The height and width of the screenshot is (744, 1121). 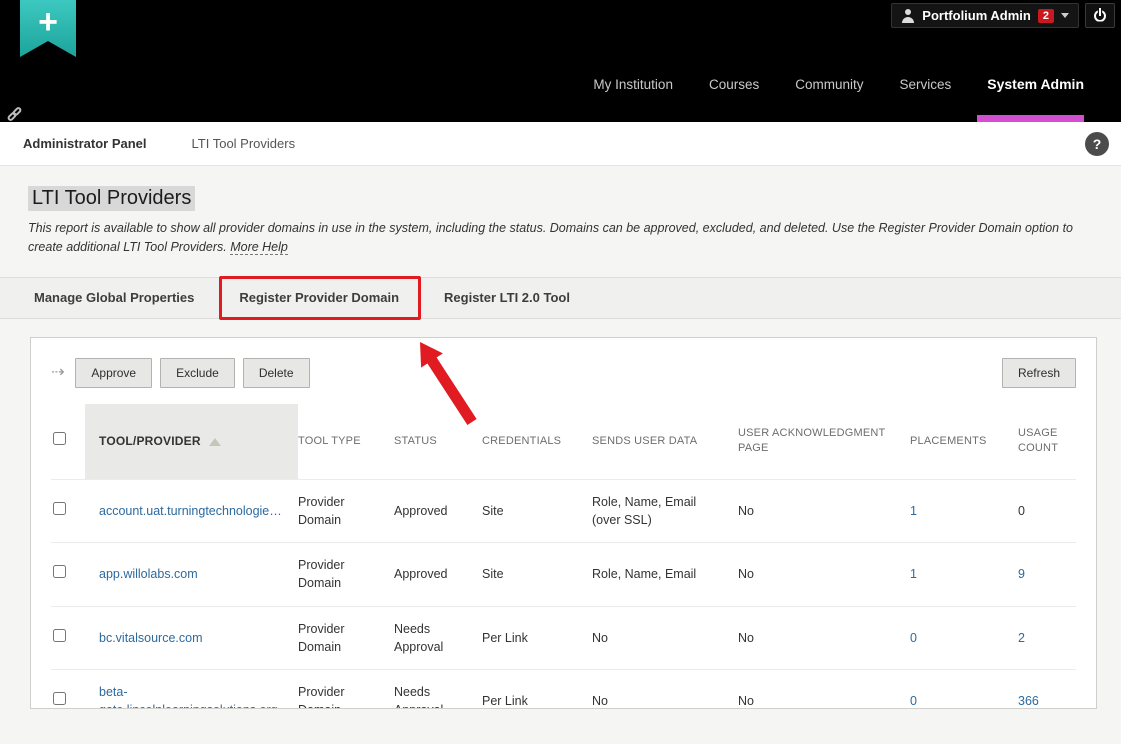 What do you see at coordinates (438, 442) in the screenshot?
I see `column-header-status: STATUS` at bounding box center [438, 442].